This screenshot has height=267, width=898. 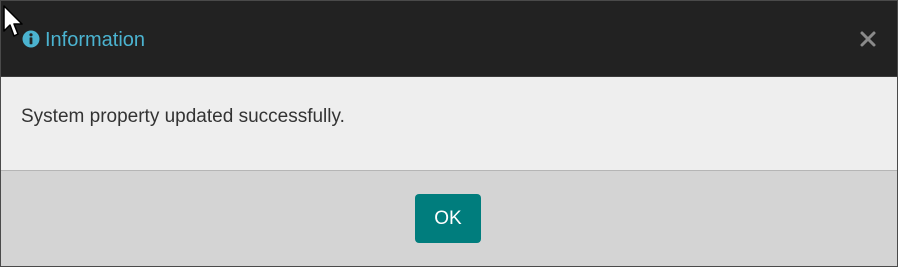 I want to click on close-button, so click(x=868, y=38).